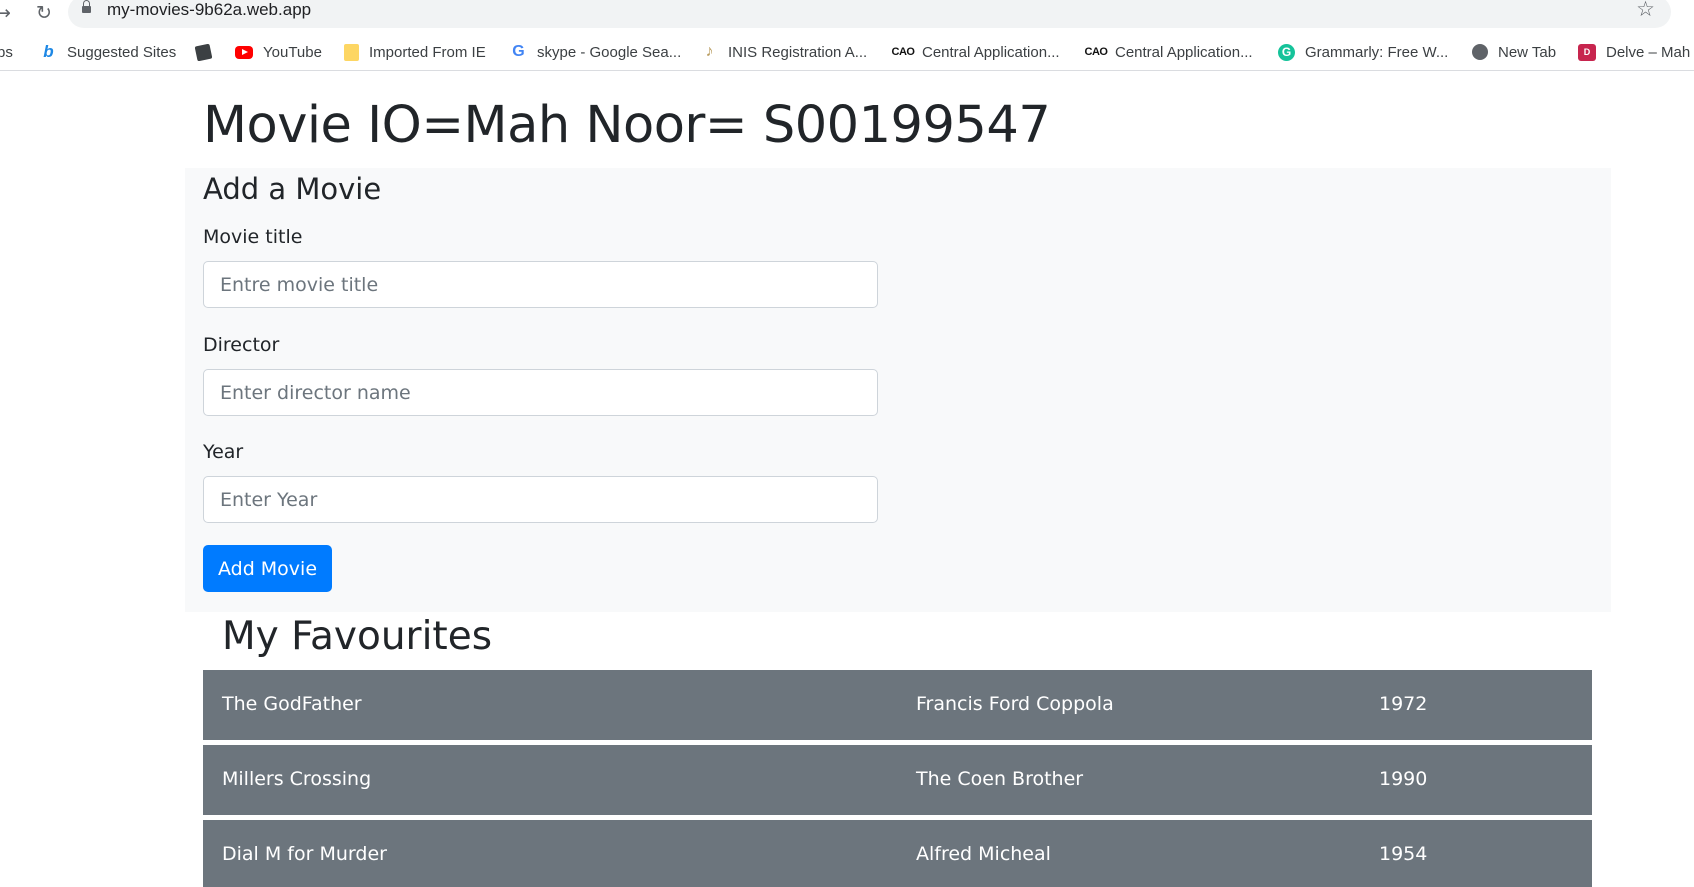  What do you see at coordinates (241, 345) in the screenshot?
I see `director-label: Director` at bounding box center [241, 345].